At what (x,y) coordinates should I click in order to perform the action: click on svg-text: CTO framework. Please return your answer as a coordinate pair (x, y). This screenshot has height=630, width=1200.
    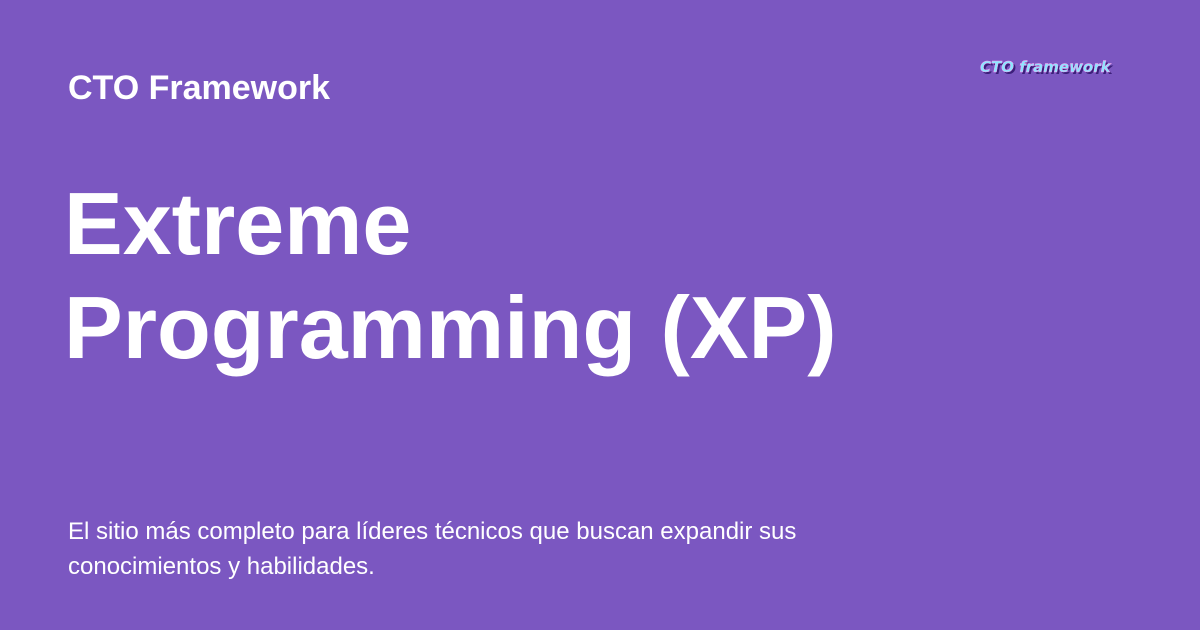
    Looking at the image, I should click on (1046, 67).